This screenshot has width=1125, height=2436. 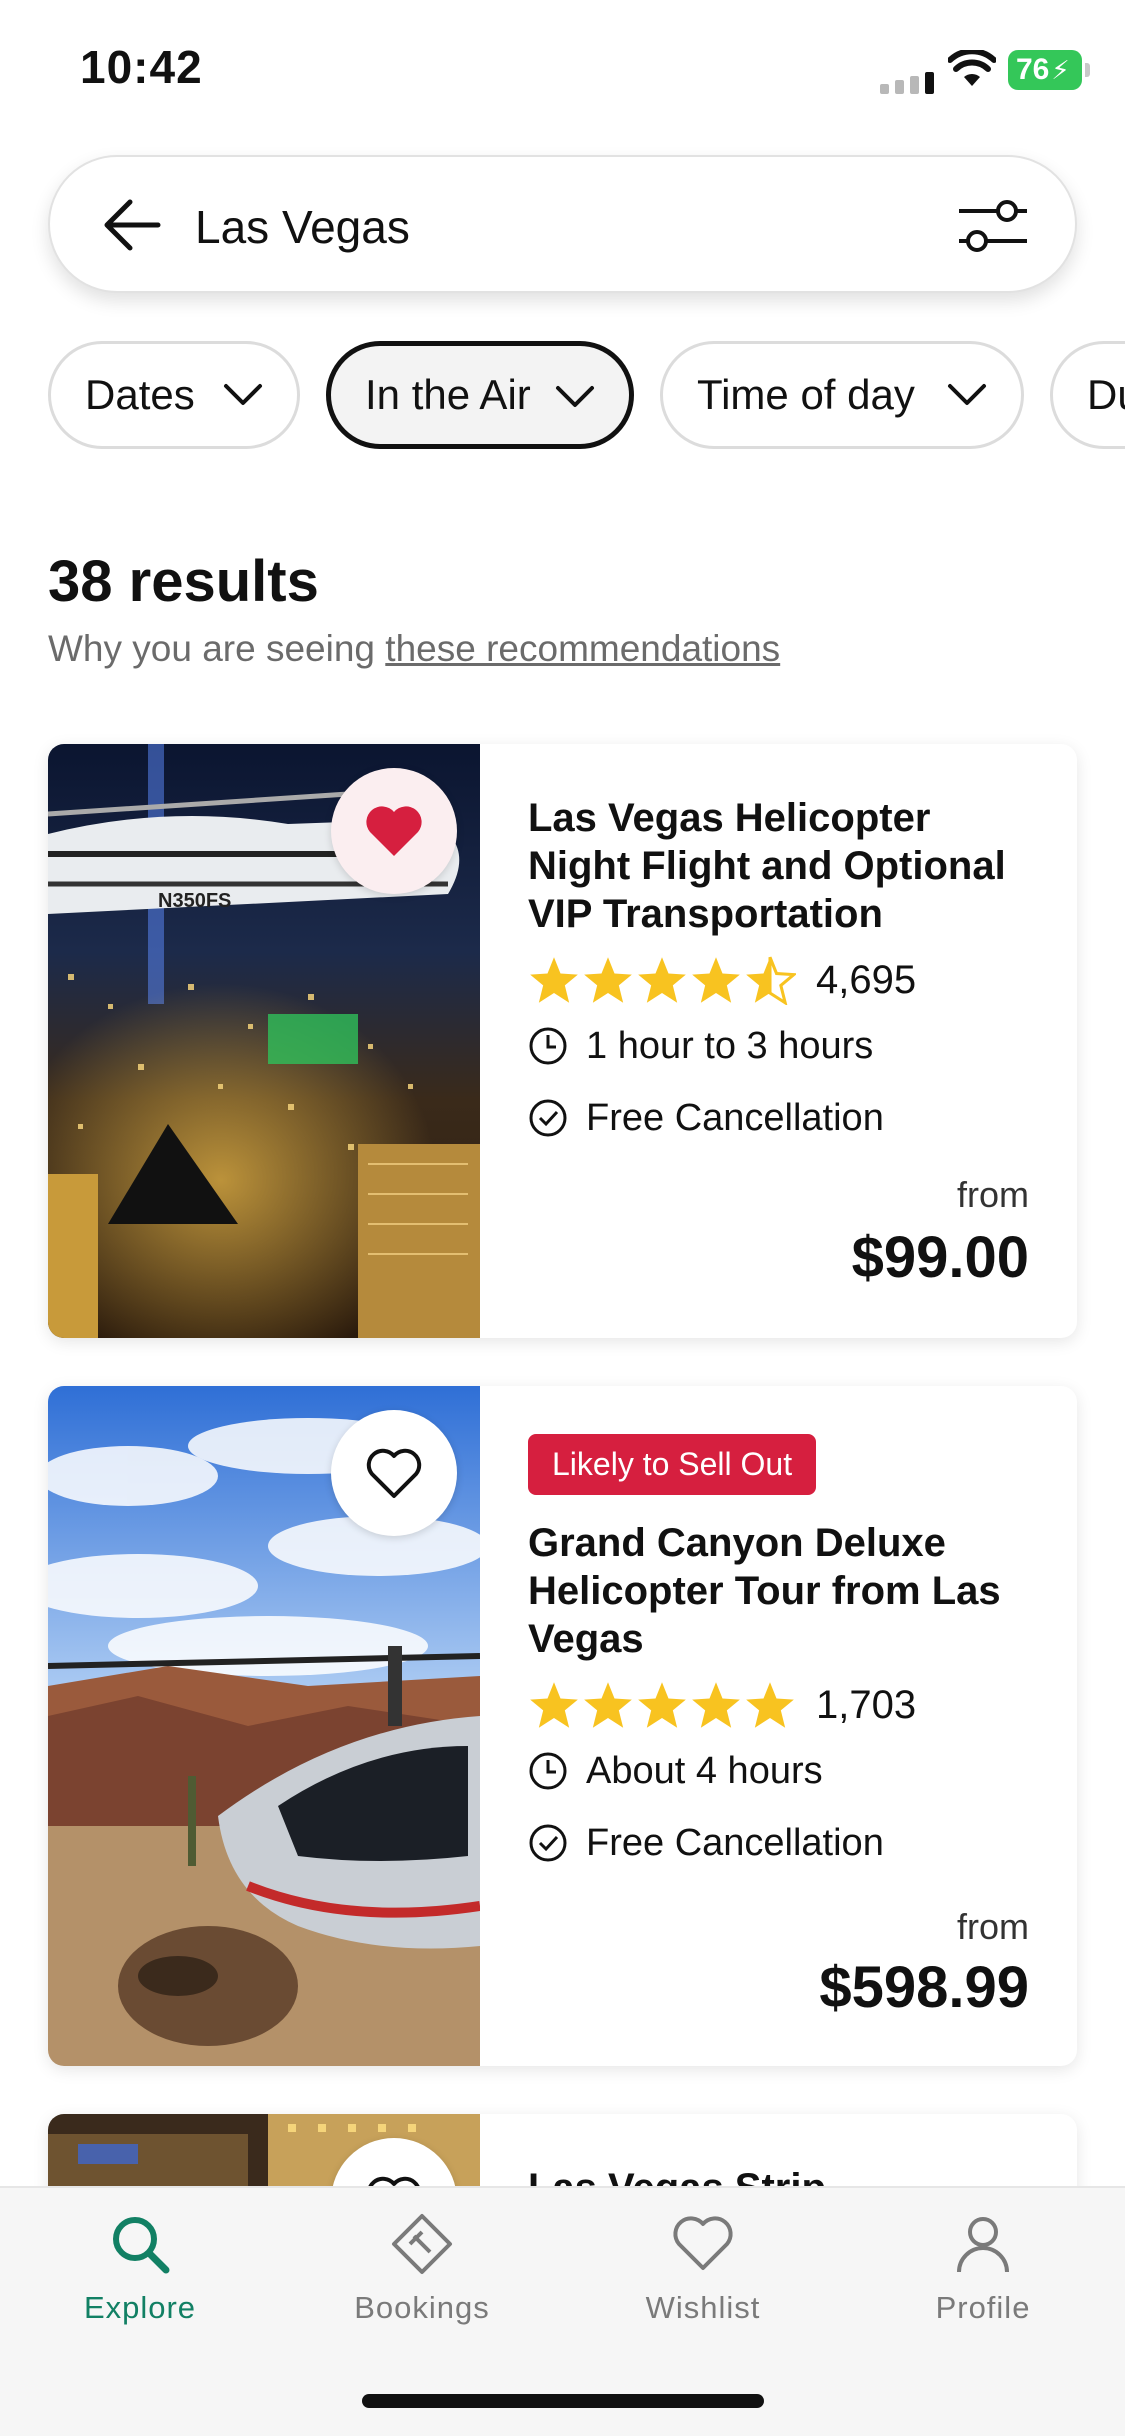 I want to click on search-bar: Las Vegas, so click(x=562, y=224).